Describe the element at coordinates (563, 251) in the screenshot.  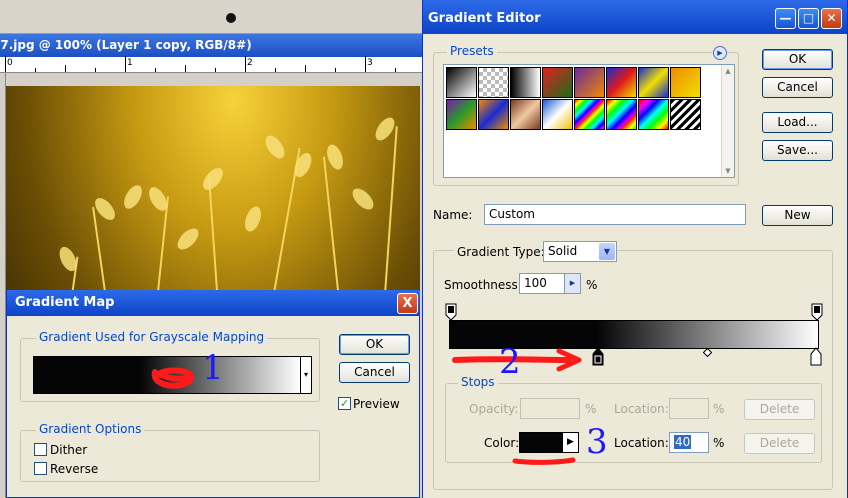
I see `gradient-type-value: Solid` at that location.